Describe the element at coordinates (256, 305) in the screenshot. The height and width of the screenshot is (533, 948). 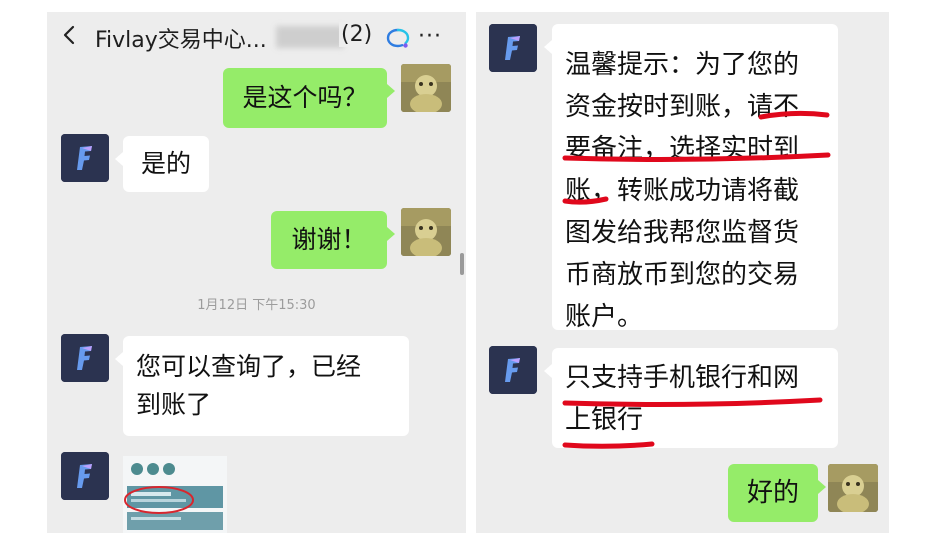
I see `message-timestamp: 1月12日 下午15:30` at that location.